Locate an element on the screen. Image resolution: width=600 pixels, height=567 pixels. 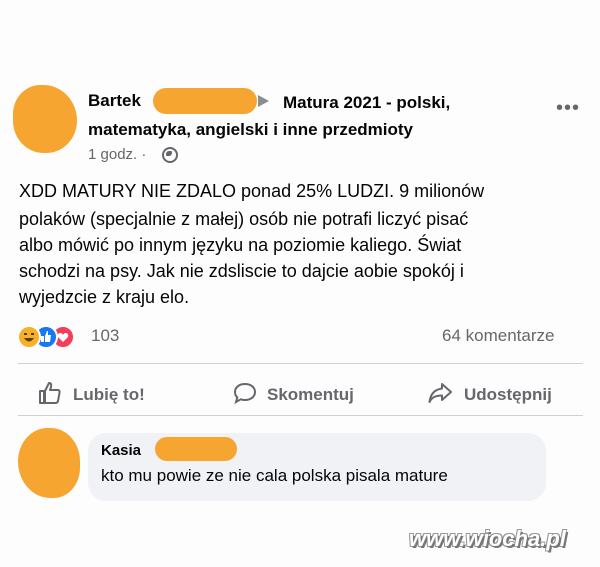
comment-icon is located at coordinates (245, 393).